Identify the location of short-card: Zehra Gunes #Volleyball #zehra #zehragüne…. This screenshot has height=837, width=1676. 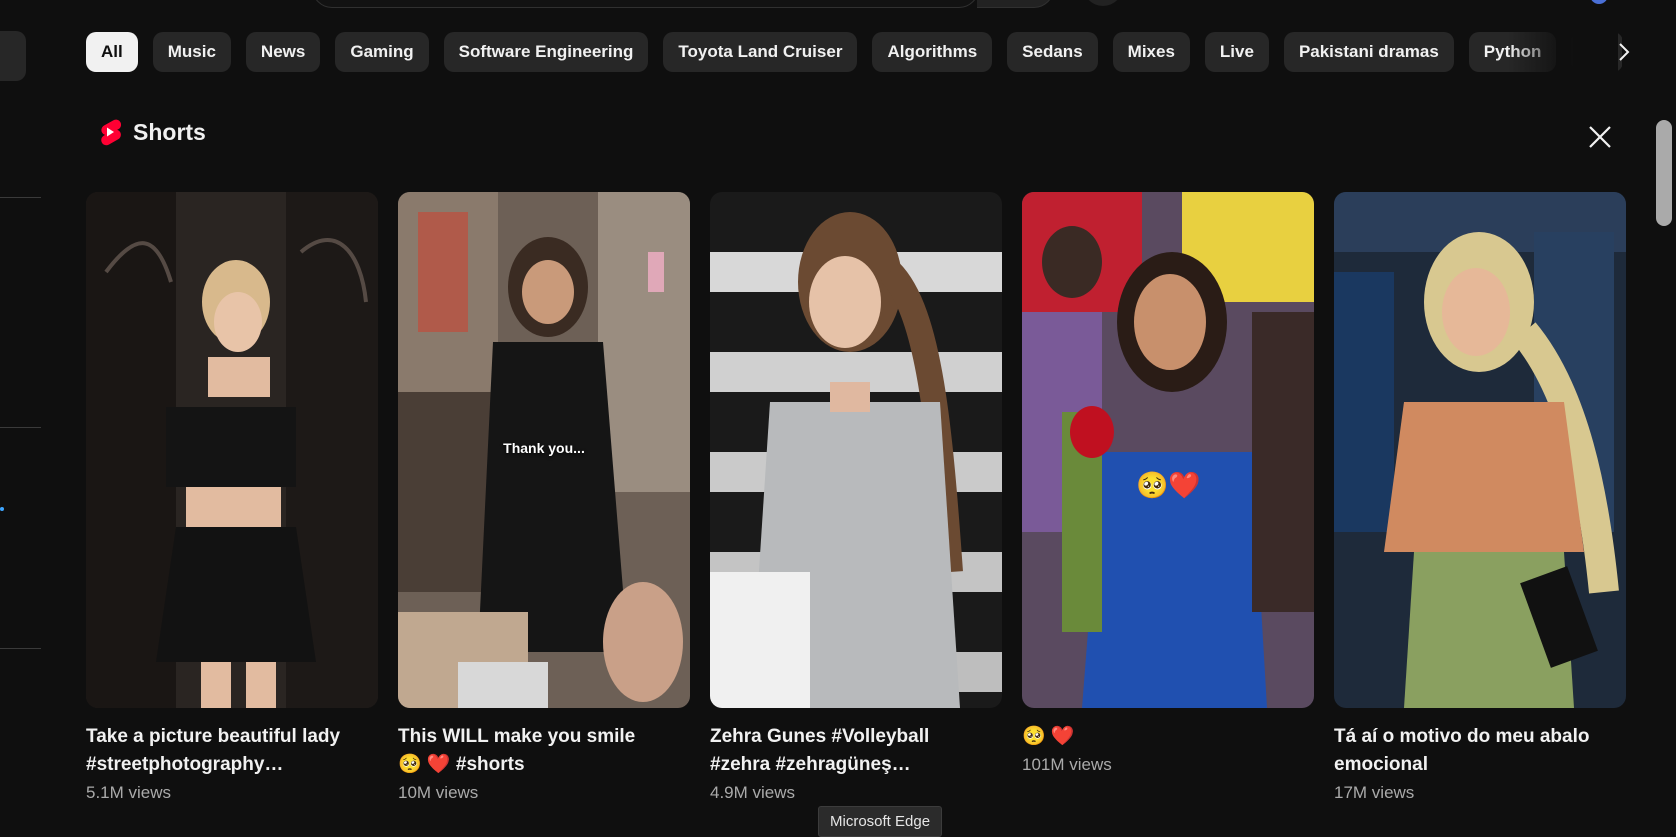
(856, 497).